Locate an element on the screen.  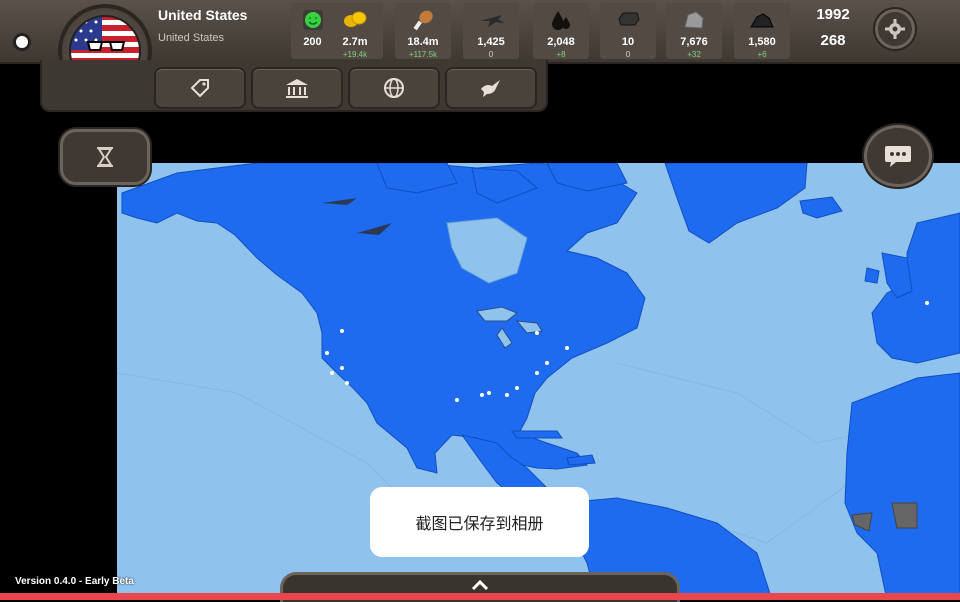
resource-value: 1,580 is located at coordinates (762, 42).